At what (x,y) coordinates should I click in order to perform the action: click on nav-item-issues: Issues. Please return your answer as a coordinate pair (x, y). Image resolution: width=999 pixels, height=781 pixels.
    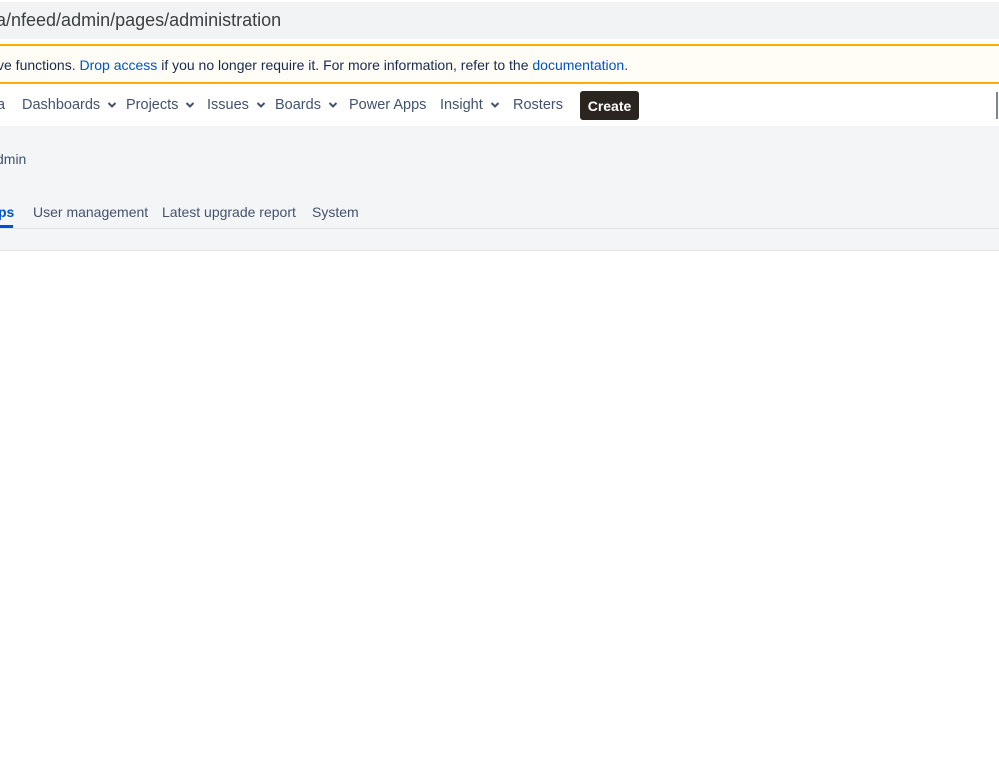
    Looking at the image, I should click on (237, 105).